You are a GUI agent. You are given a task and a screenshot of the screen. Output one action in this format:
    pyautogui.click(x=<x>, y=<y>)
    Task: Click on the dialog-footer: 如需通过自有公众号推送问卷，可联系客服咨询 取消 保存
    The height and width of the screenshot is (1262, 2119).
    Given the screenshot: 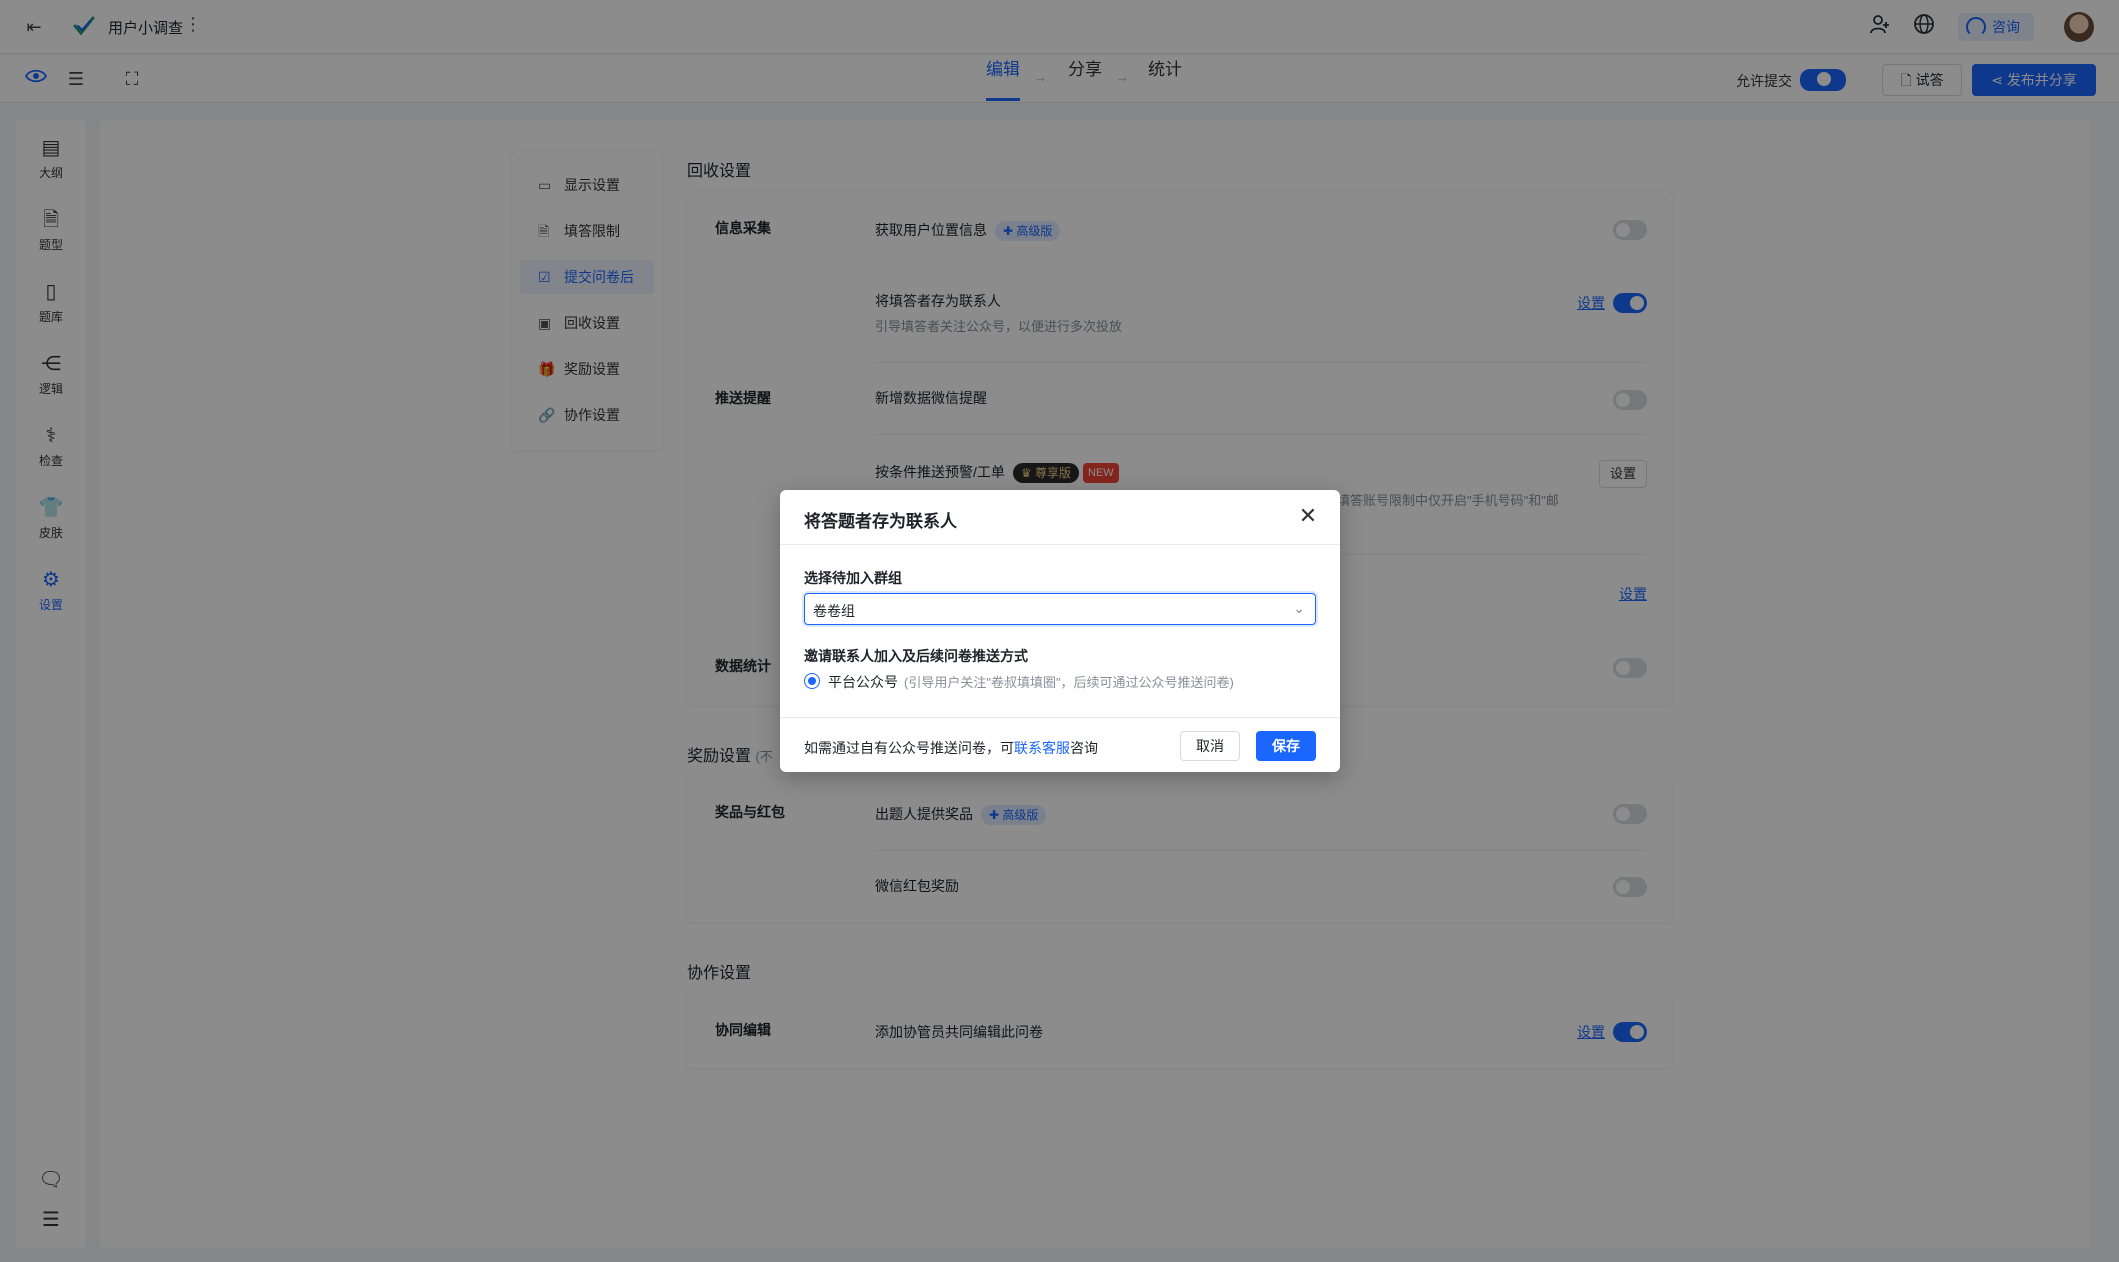 What is the action you would take?
    pyautogui.click(x=1060, y=744)
    